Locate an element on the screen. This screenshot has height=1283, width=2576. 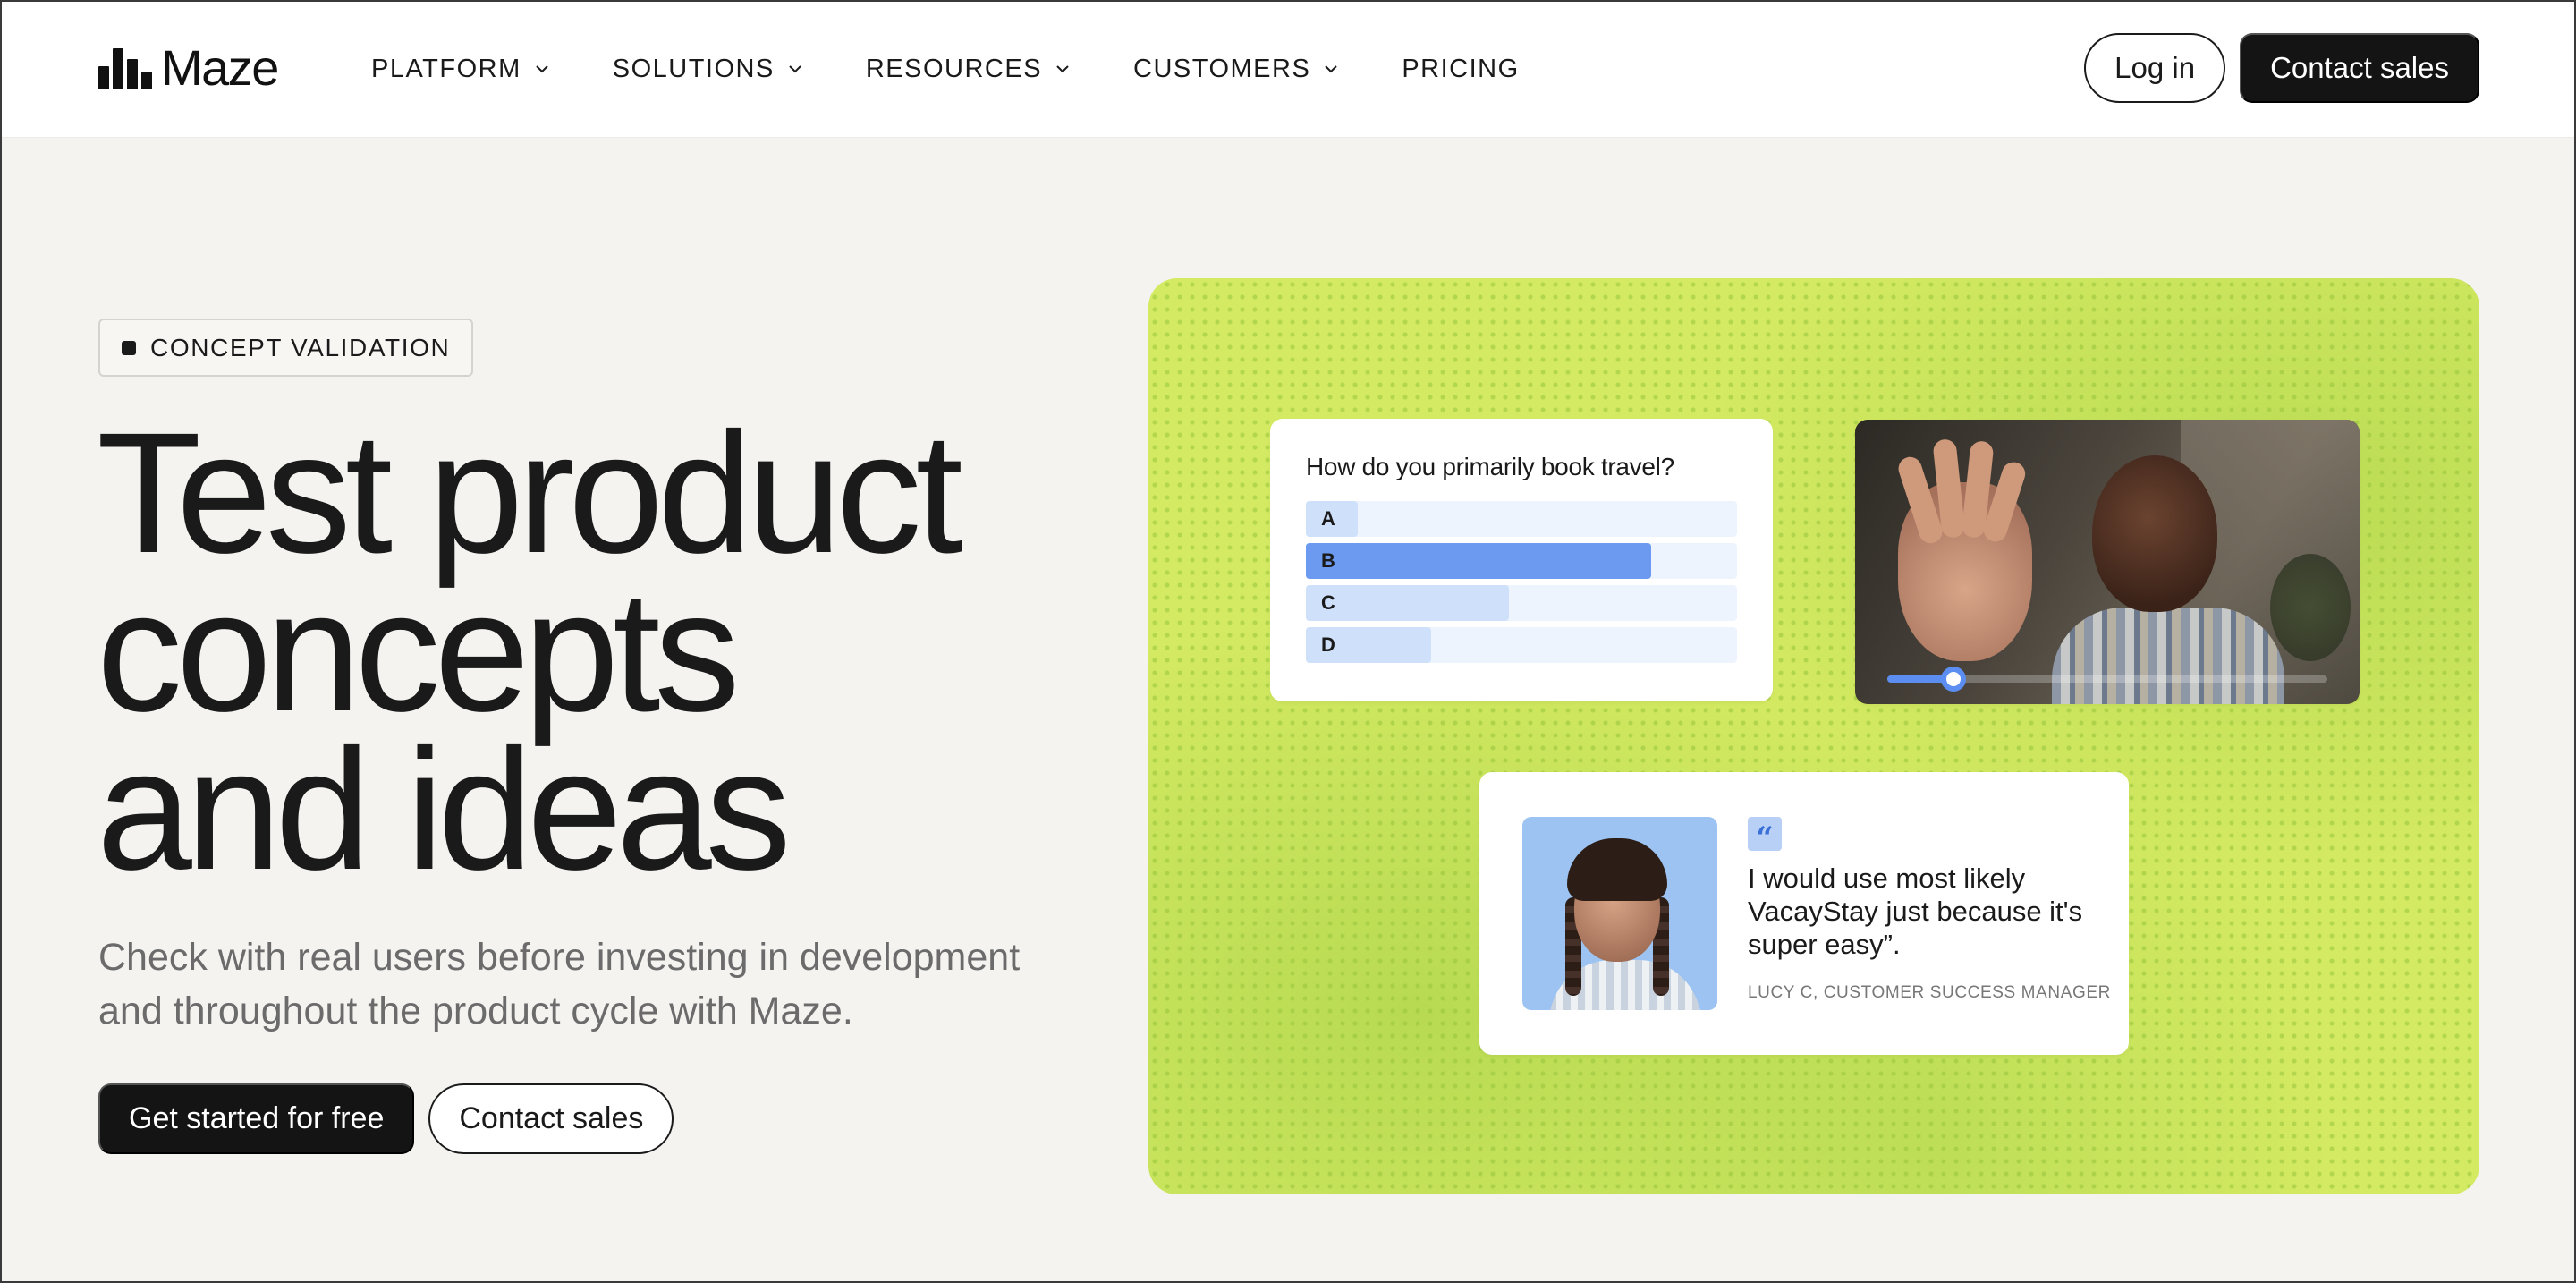
poll-option-label: C is located at coordinates (1328, 602).